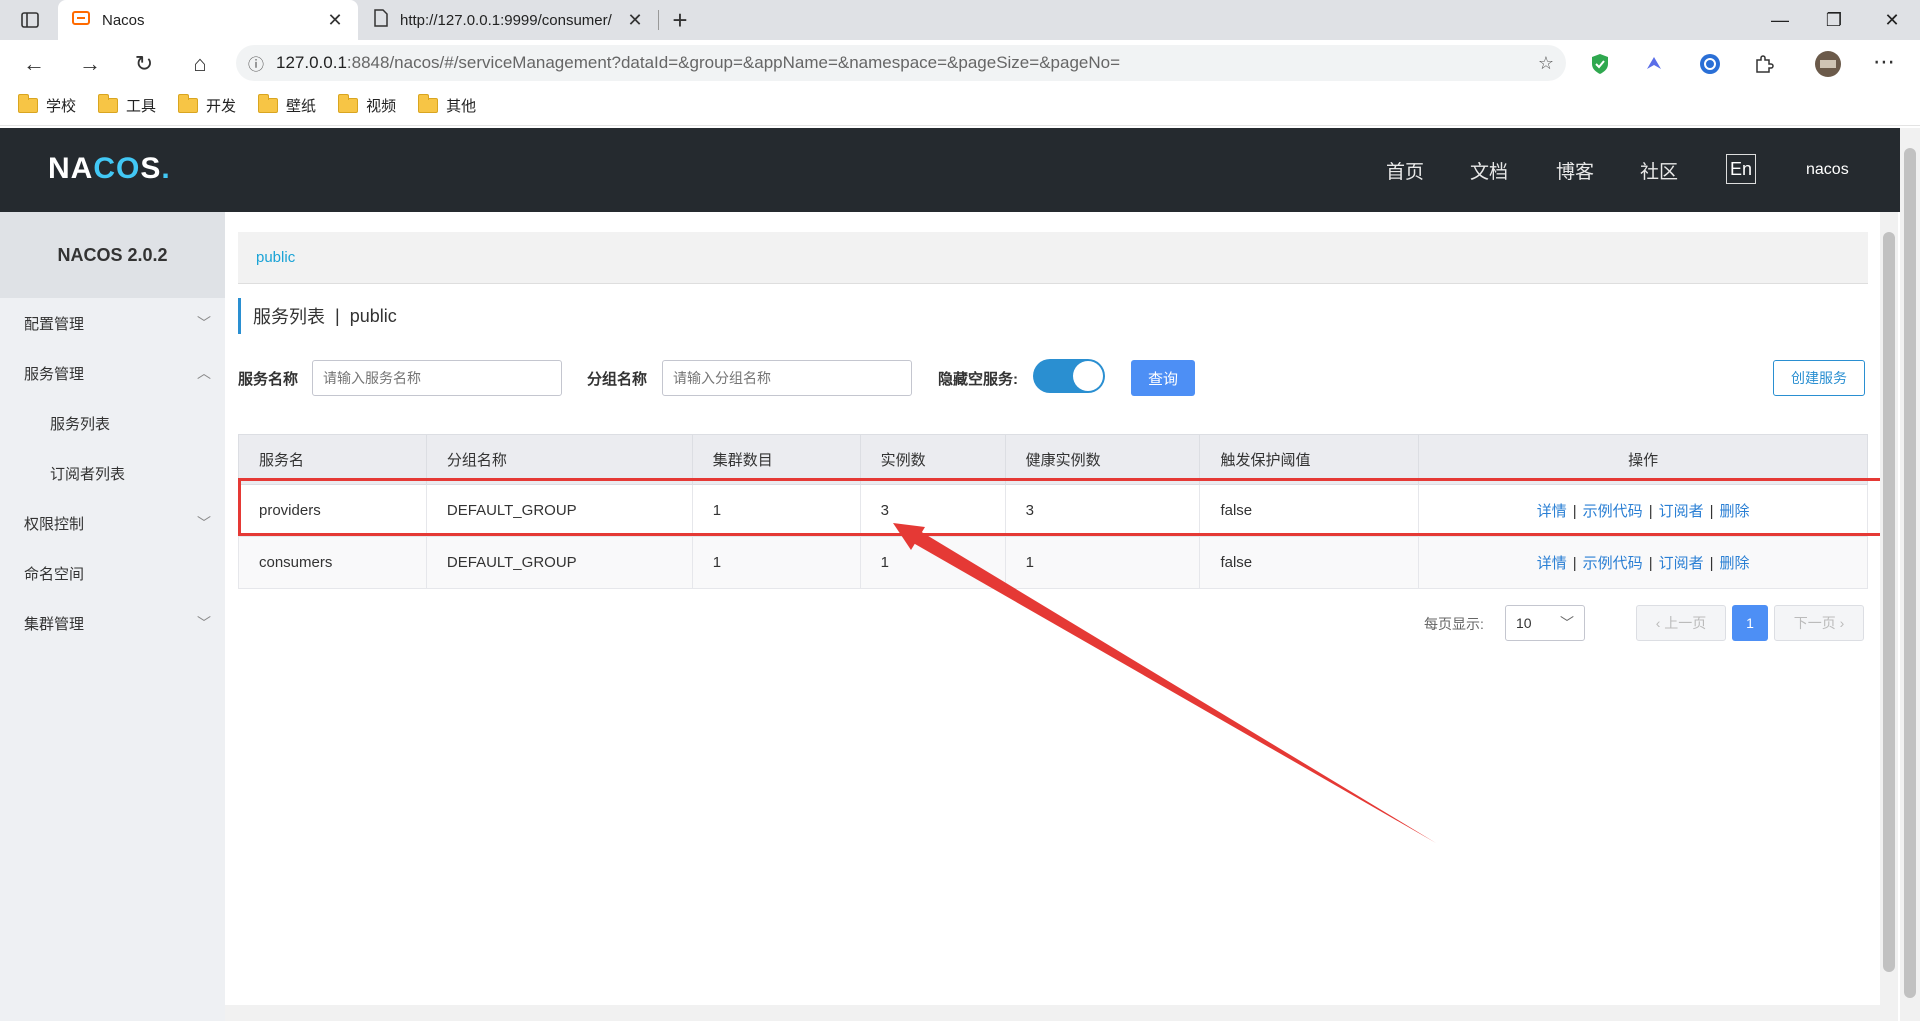  I want to click on close-window-icon: ✕, so click(1892, 20).